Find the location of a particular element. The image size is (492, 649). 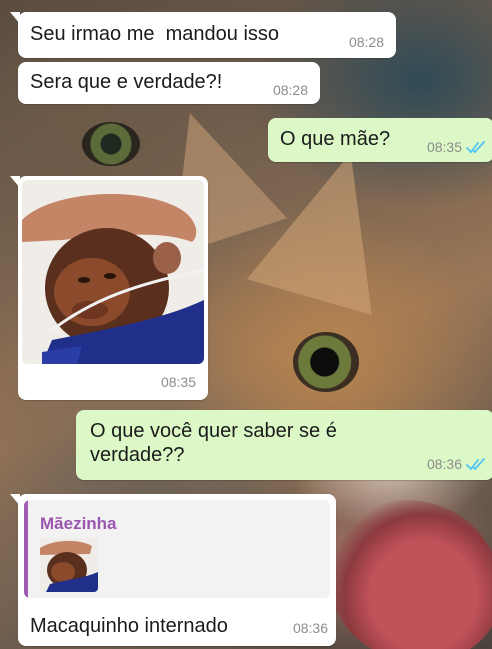

baby-monkey-thumbnail-image is located at coordinates (69, 565).